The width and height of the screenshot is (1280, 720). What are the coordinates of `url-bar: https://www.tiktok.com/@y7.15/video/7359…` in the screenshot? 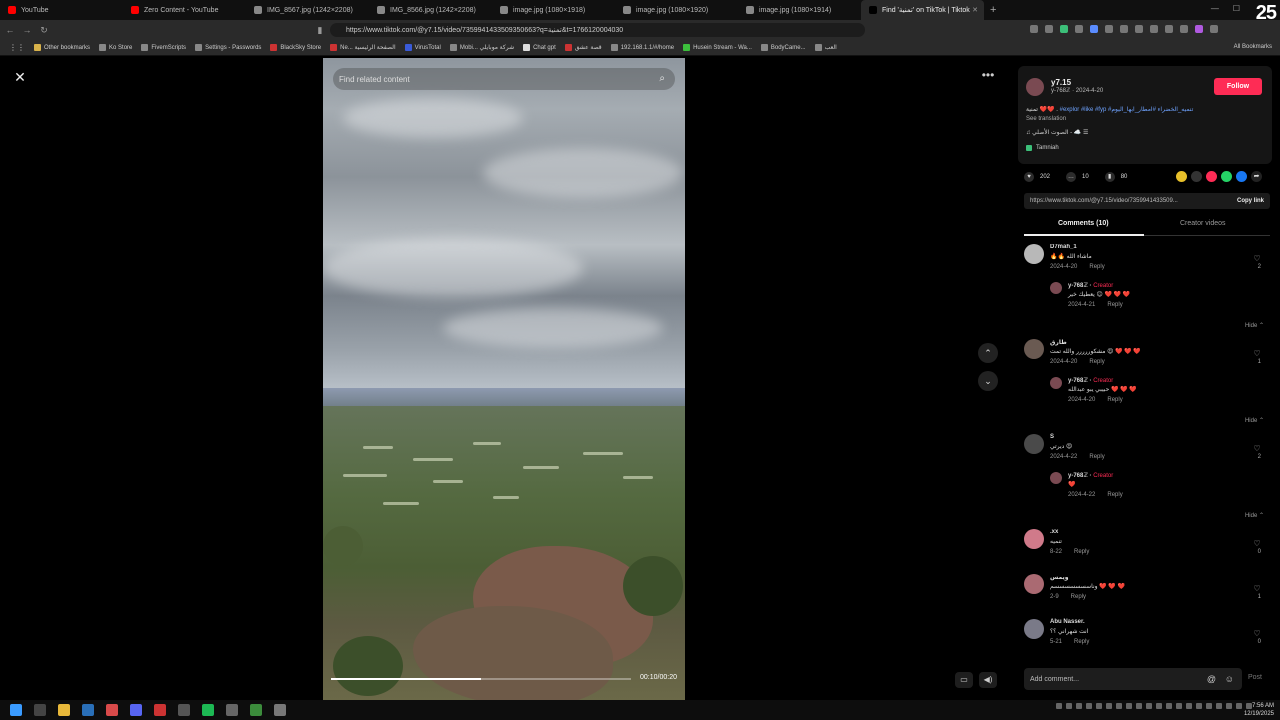 It's located at (597, 30).